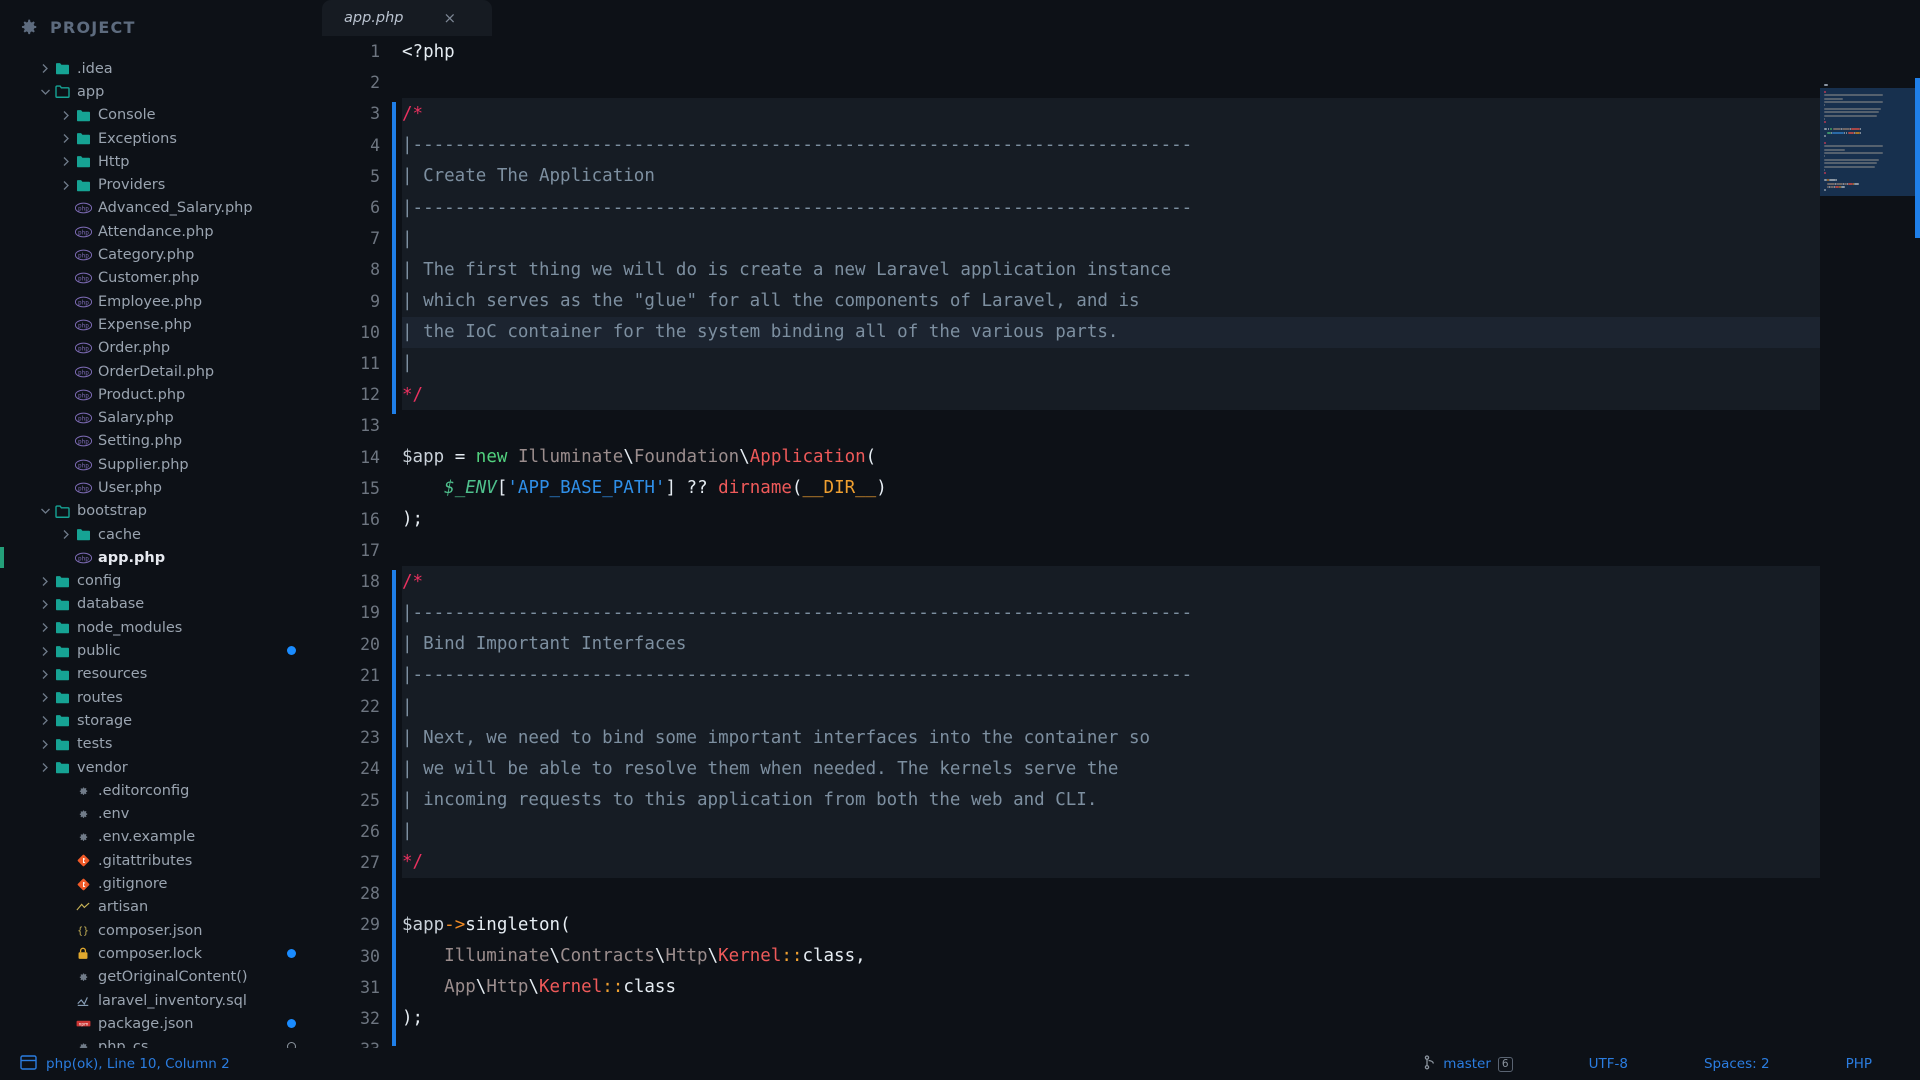 The height and width of the screenshot is (1080, 1920). What do you see at coordinates (155, 930) in the screenshot?
I see `tree-item-composer-json: {} composer.json` at bounding box center [155, 930].